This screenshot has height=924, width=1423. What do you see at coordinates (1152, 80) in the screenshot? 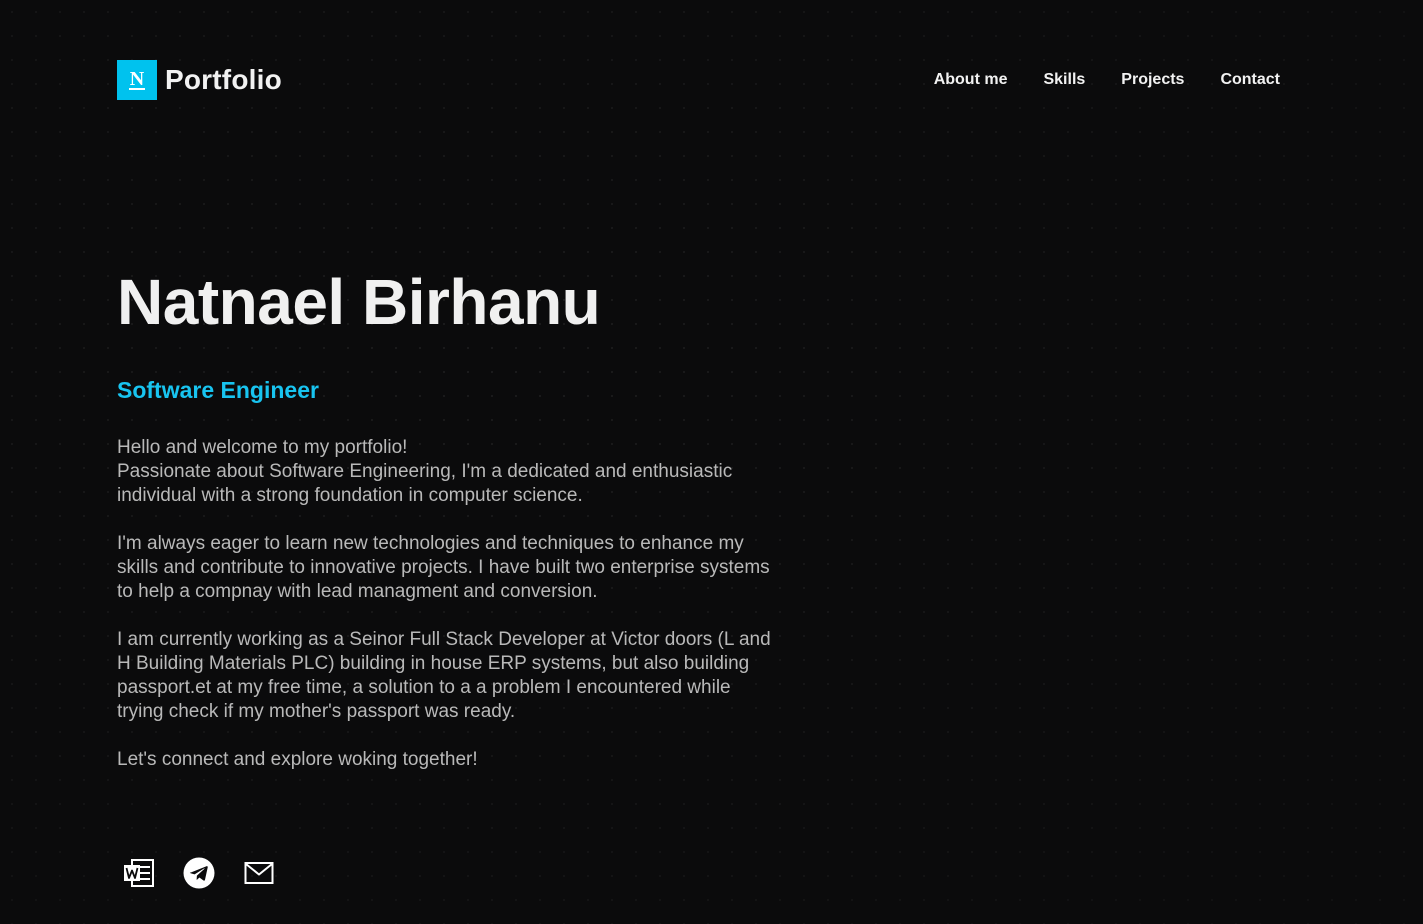
I see `nav-link-projects: Projects` at bounding box center [1152, 80].